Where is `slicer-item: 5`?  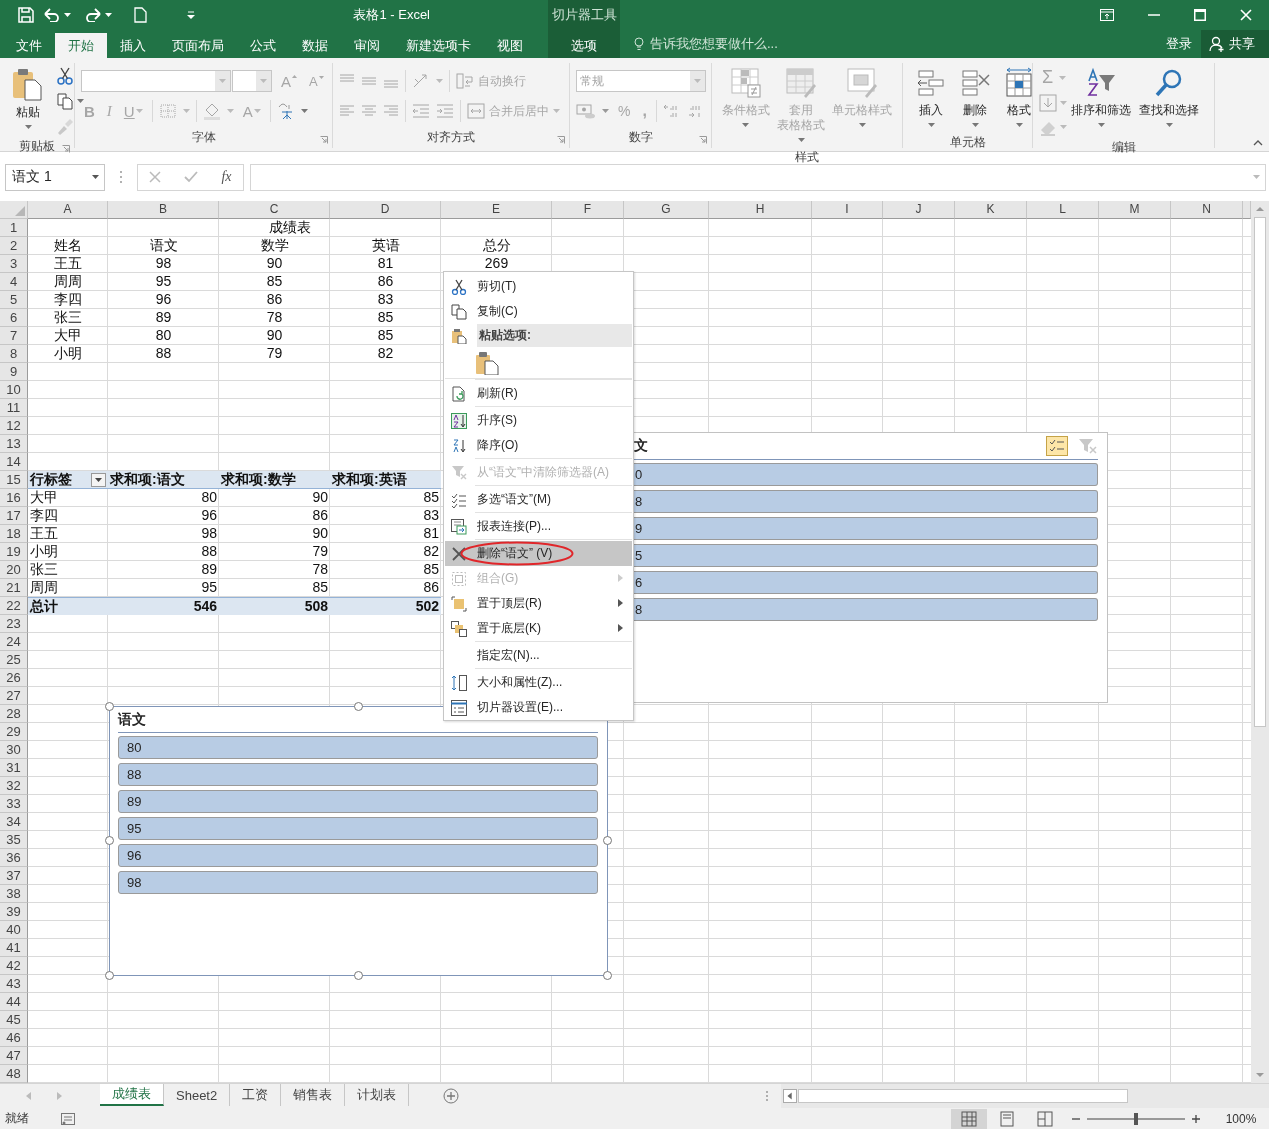
slicer-item: 5 is located at coordinates (866, 555).